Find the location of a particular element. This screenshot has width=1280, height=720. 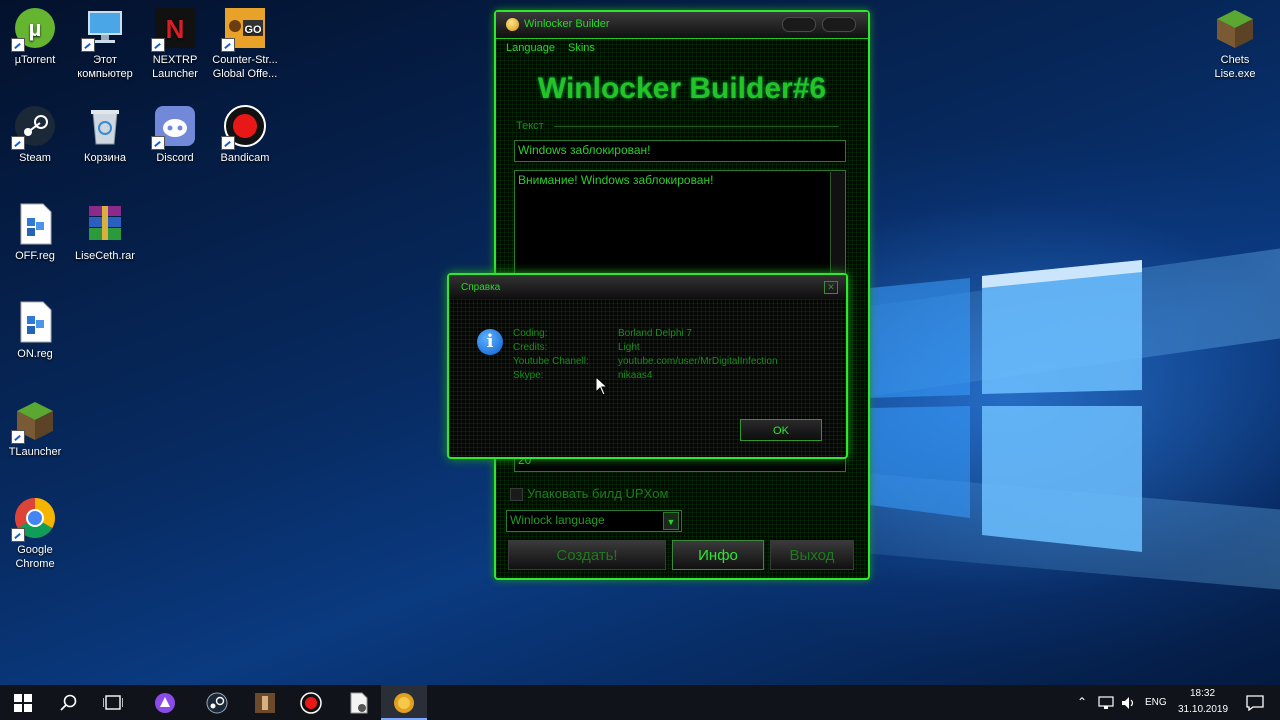

exit-button: Выход is located at coordinates (812, 555).